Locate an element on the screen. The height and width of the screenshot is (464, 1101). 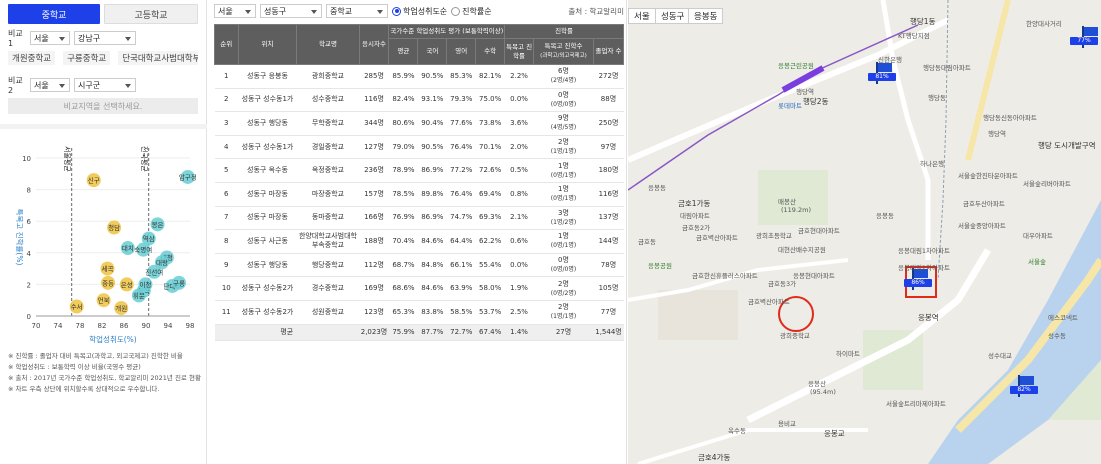
filter-district-select: 성동구 is located at coordinates (291, 11).